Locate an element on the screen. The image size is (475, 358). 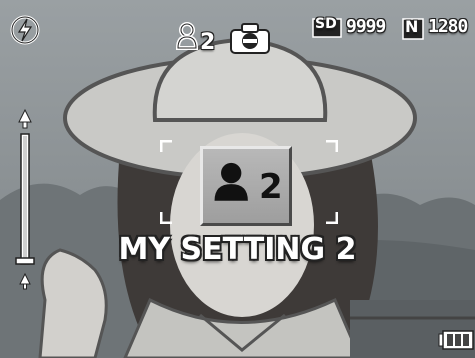
sd-card-label: SD is located at coordinates (326, 24).